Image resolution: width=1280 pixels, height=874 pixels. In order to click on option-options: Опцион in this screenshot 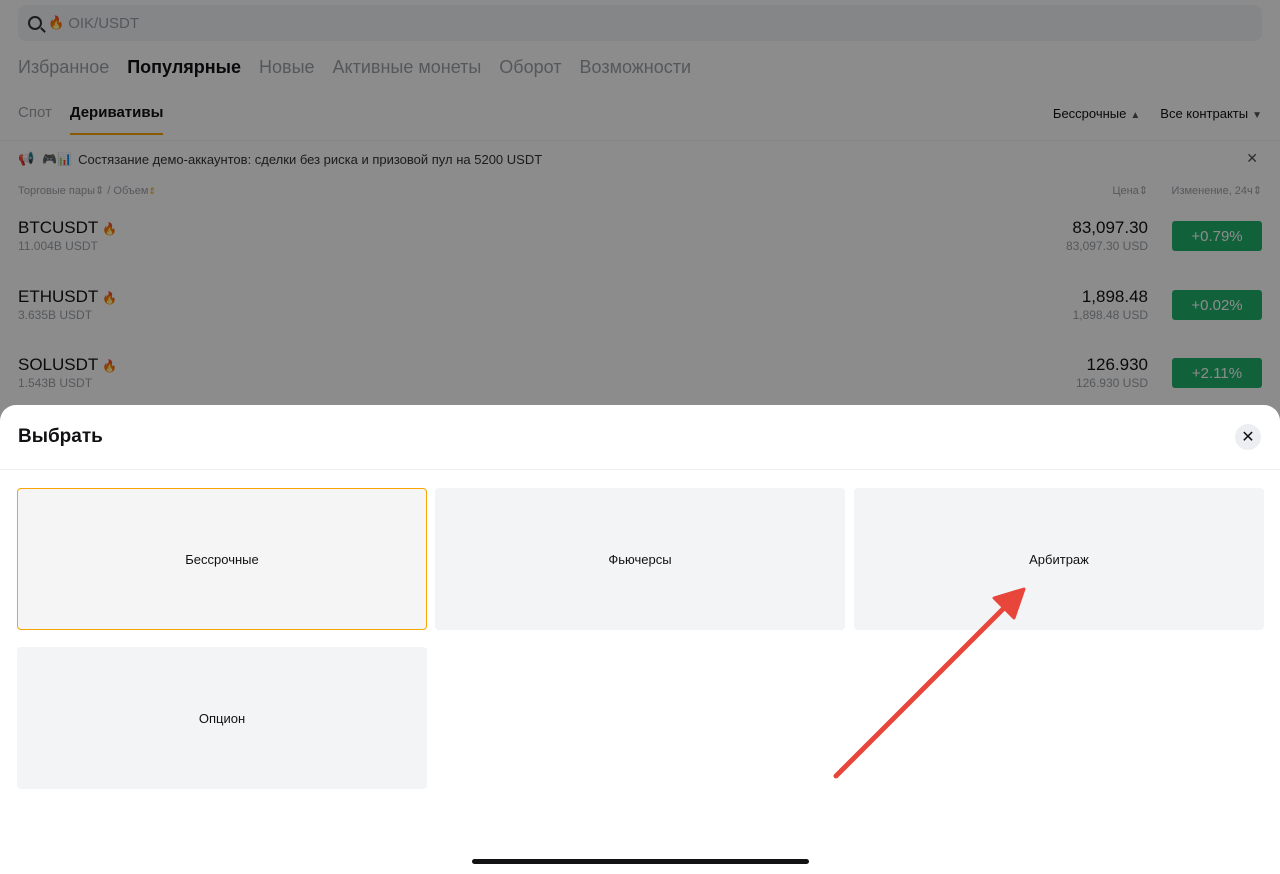, I will do `click(222, 718)`.